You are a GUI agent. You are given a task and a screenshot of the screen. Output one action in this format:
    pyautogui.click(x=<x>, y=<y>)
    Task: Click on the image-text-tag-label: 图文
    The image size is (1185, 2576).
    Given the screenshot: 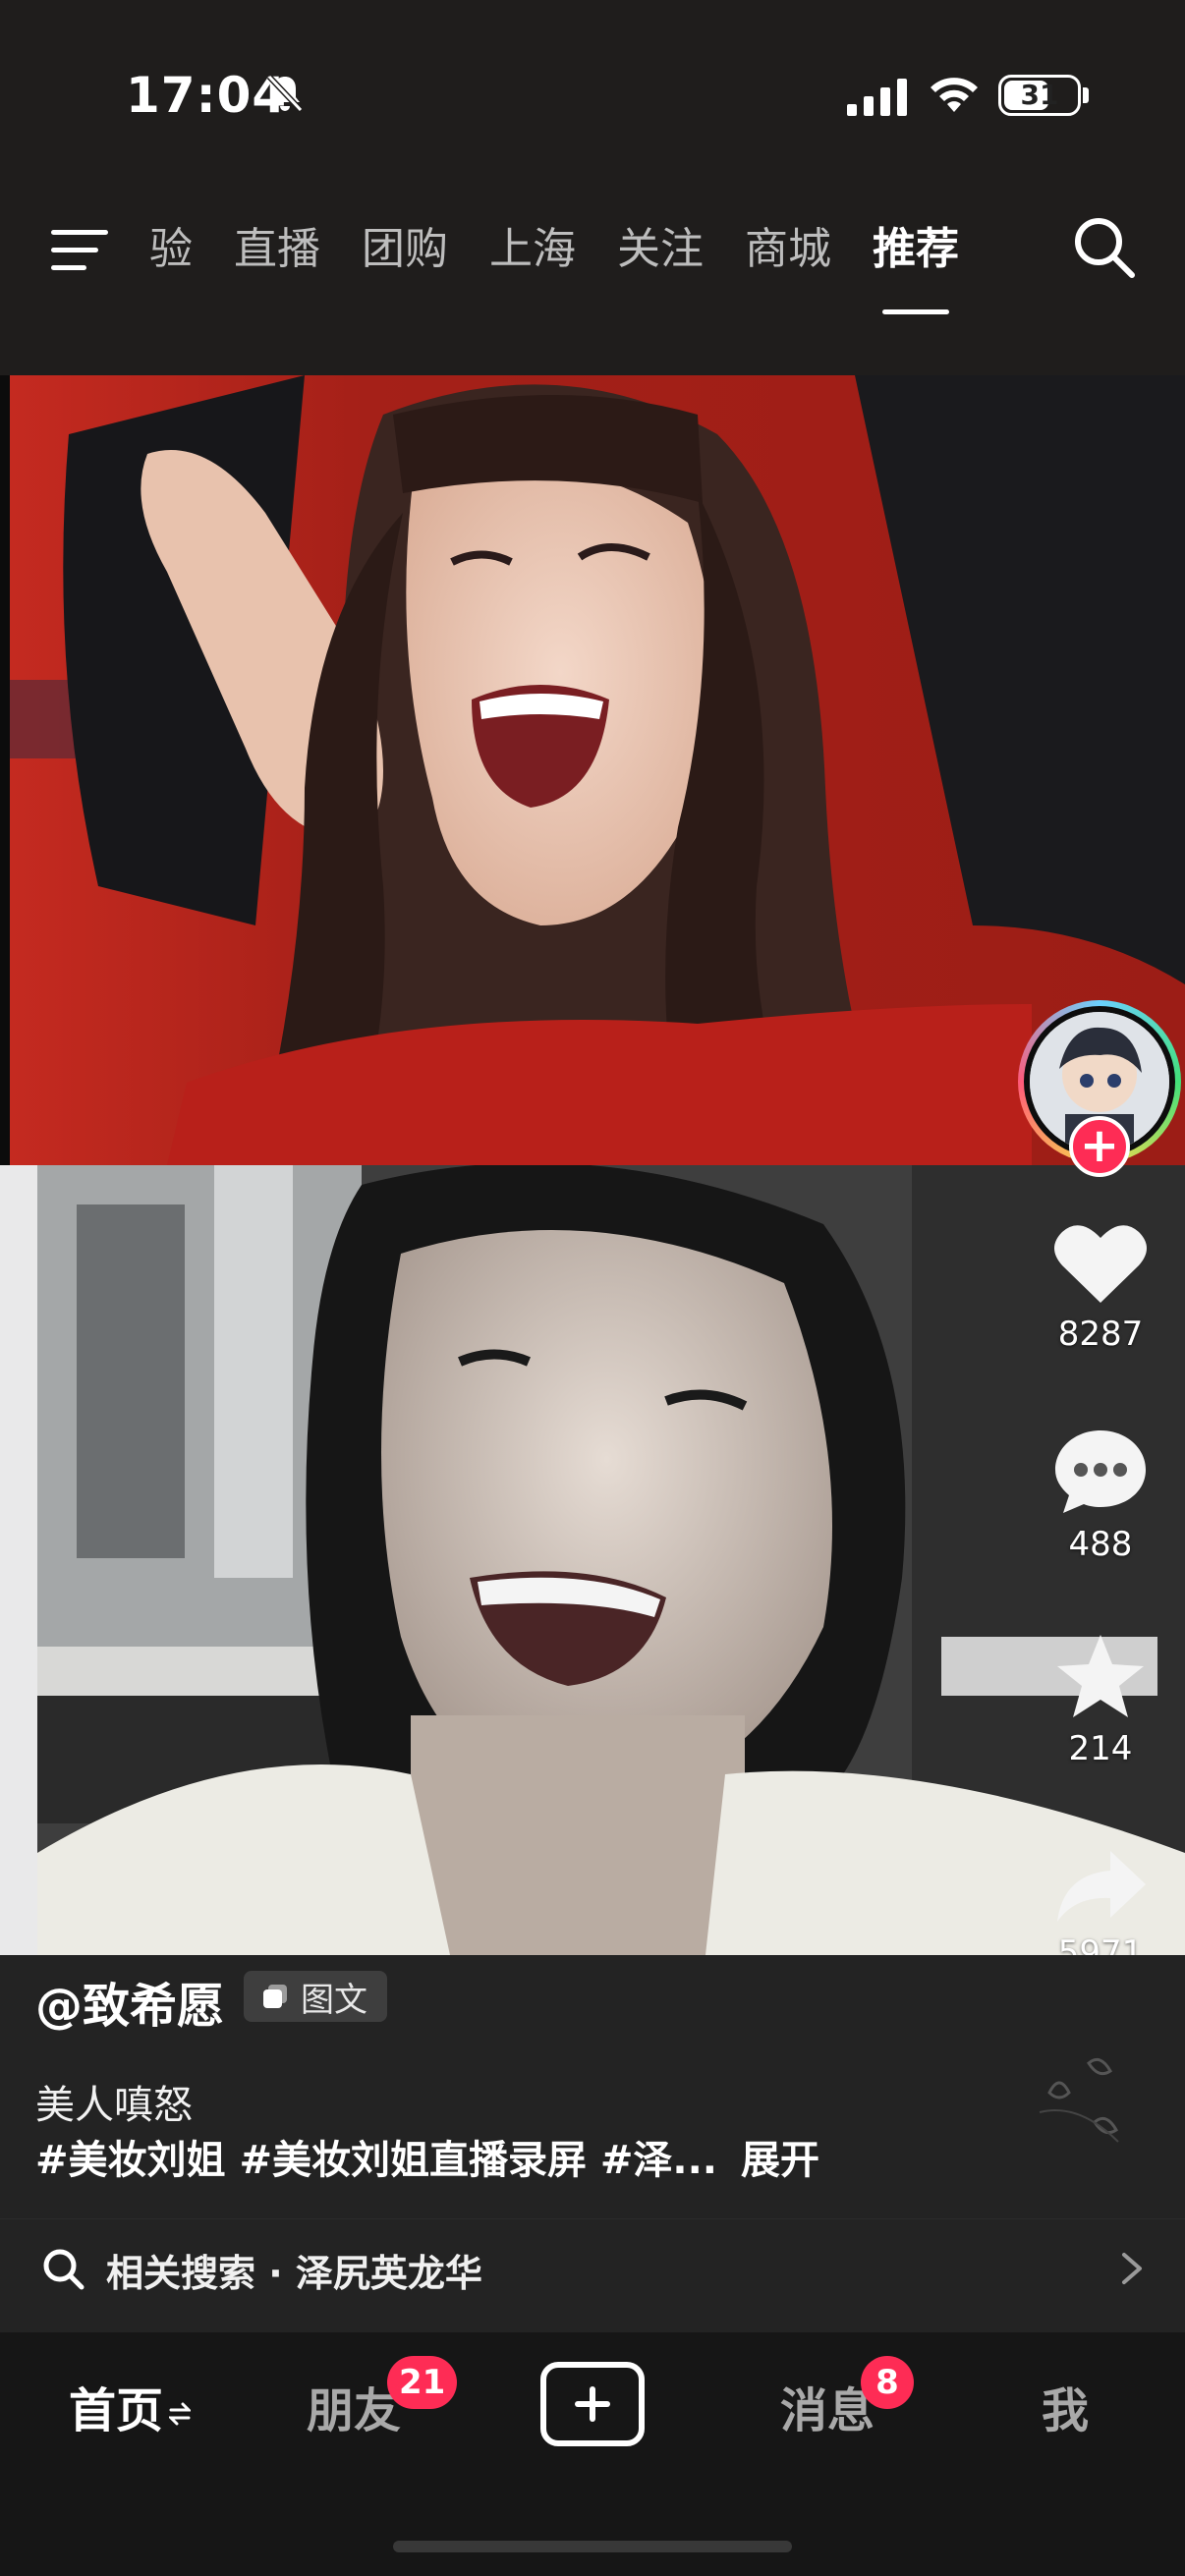 What is the action you would take?
    pyautogui.click(x=334, y=2000)
    